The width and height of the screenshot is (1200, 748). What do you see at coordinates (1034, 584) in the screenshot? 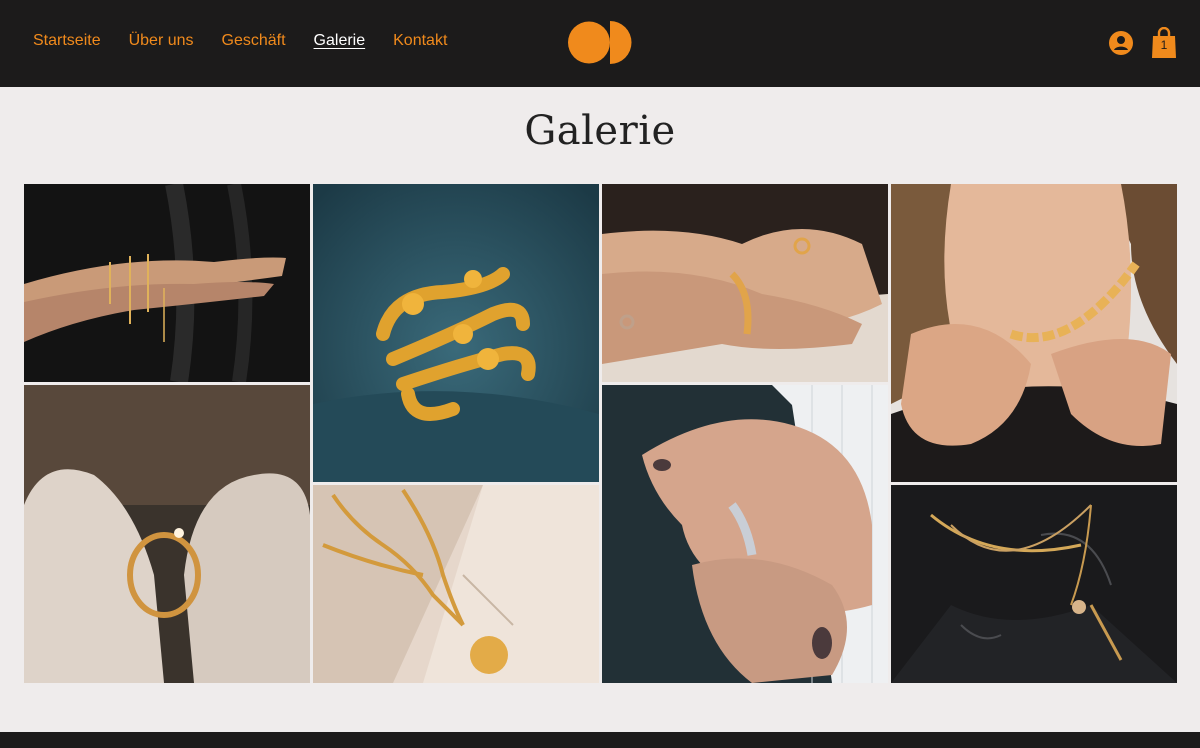
I see `gallery-image-layered-necklaces` at bounding box center [1034, 584].